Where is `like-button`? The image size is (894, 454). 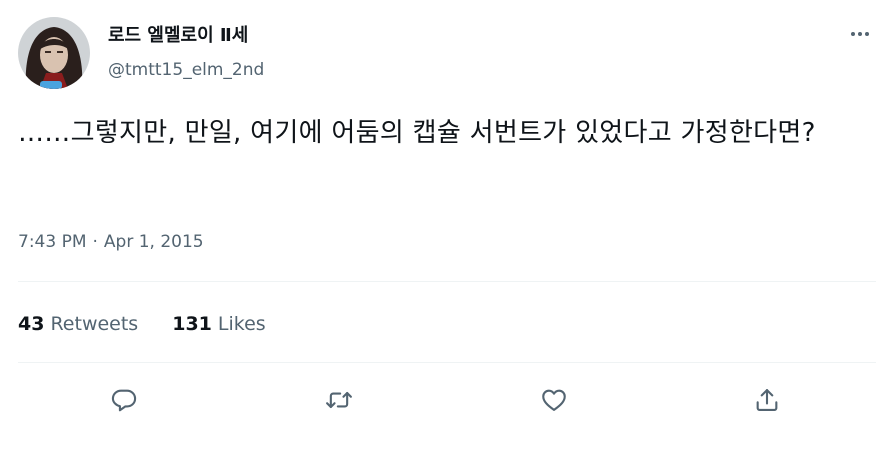 like-button is located at coordinates (554, 400).